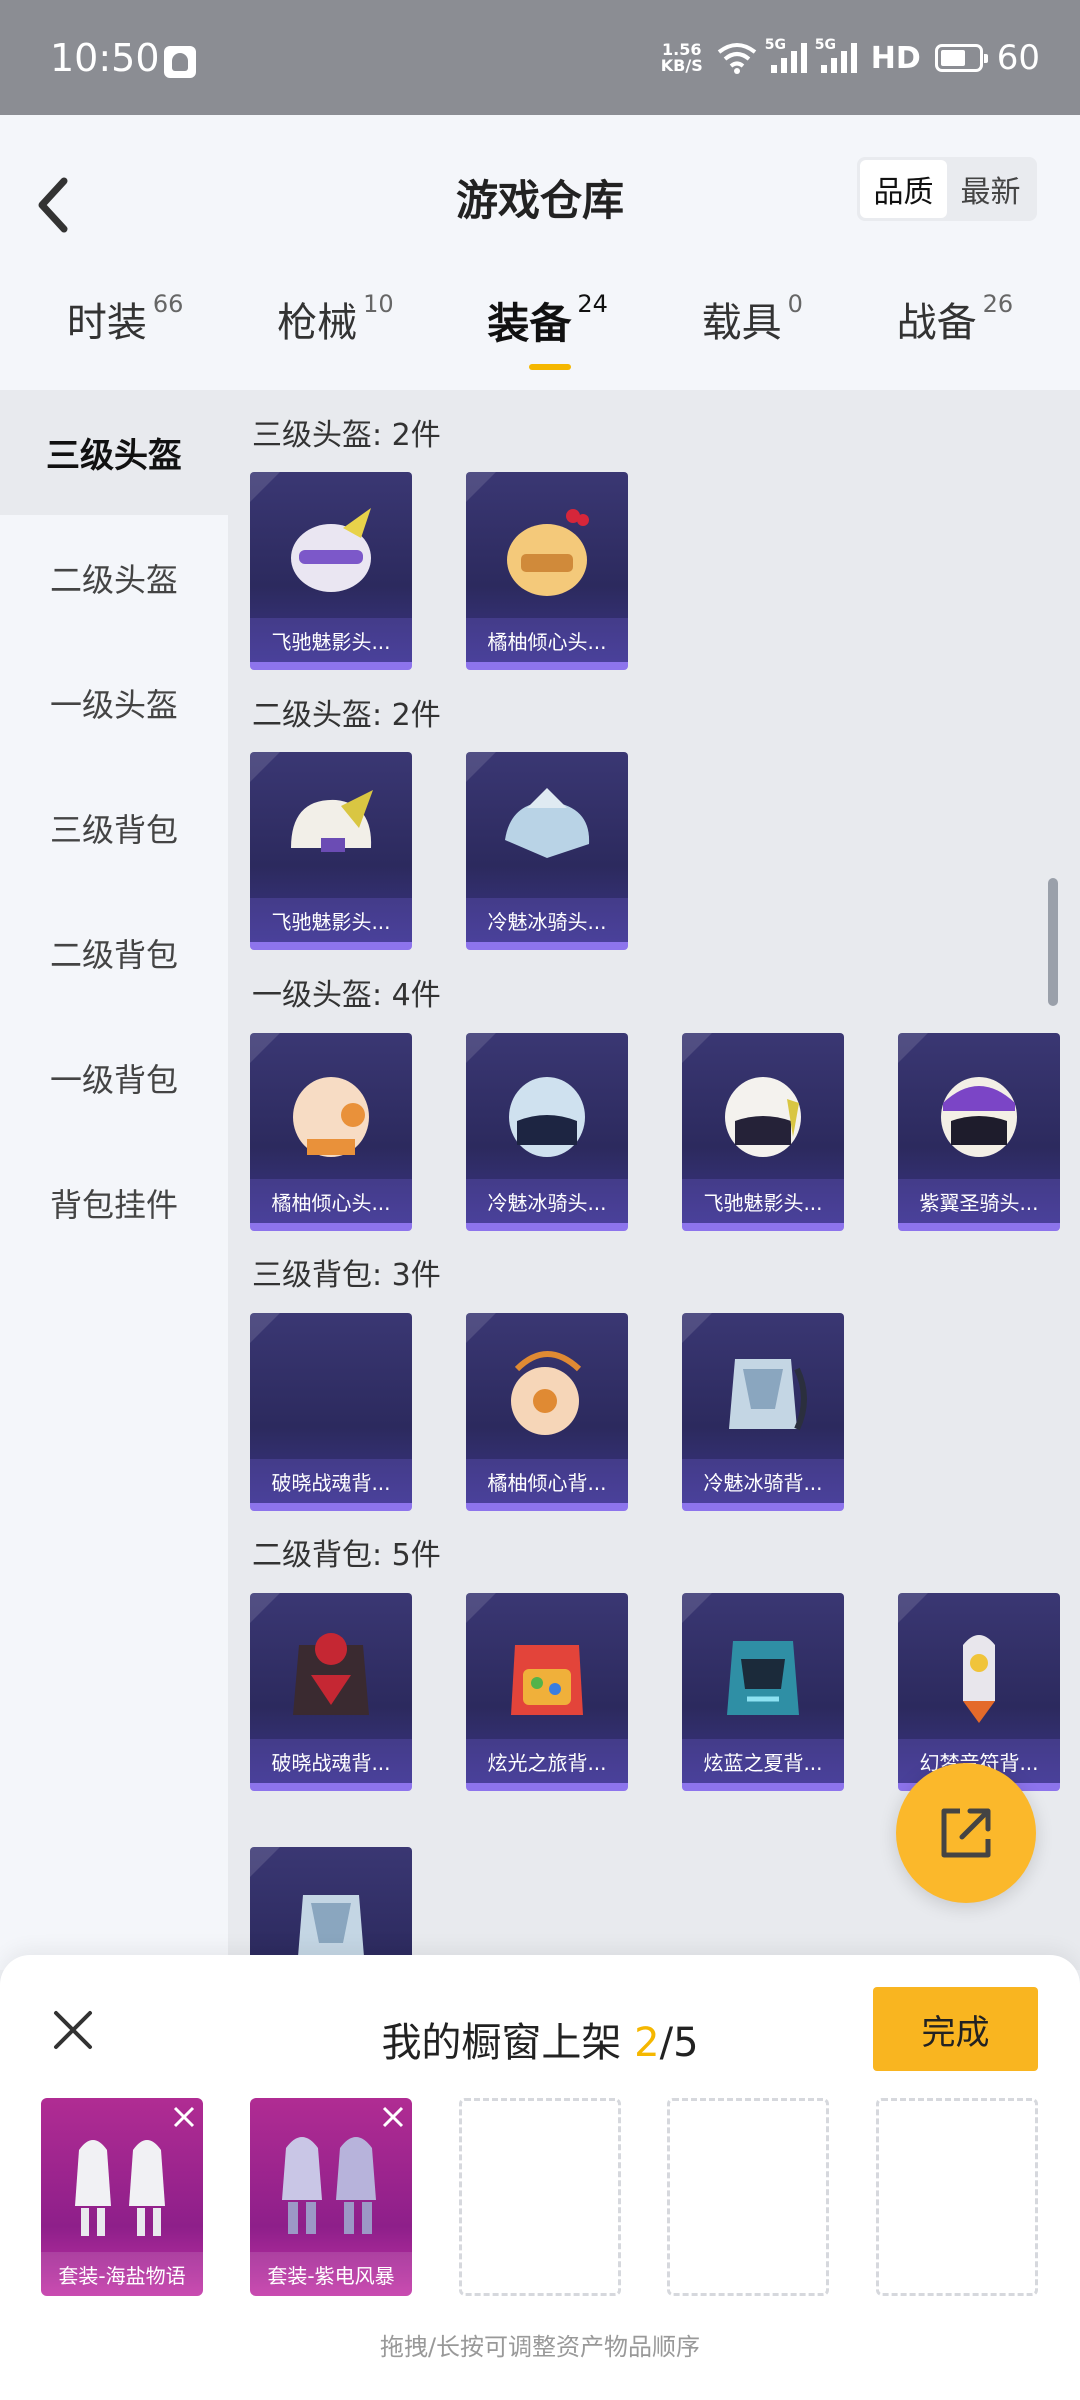  Describe the element at coordinates (850, 57) in the screenshot. I see `status-icons: 1.56 KB/S 5G 5G HD 60` at that location.